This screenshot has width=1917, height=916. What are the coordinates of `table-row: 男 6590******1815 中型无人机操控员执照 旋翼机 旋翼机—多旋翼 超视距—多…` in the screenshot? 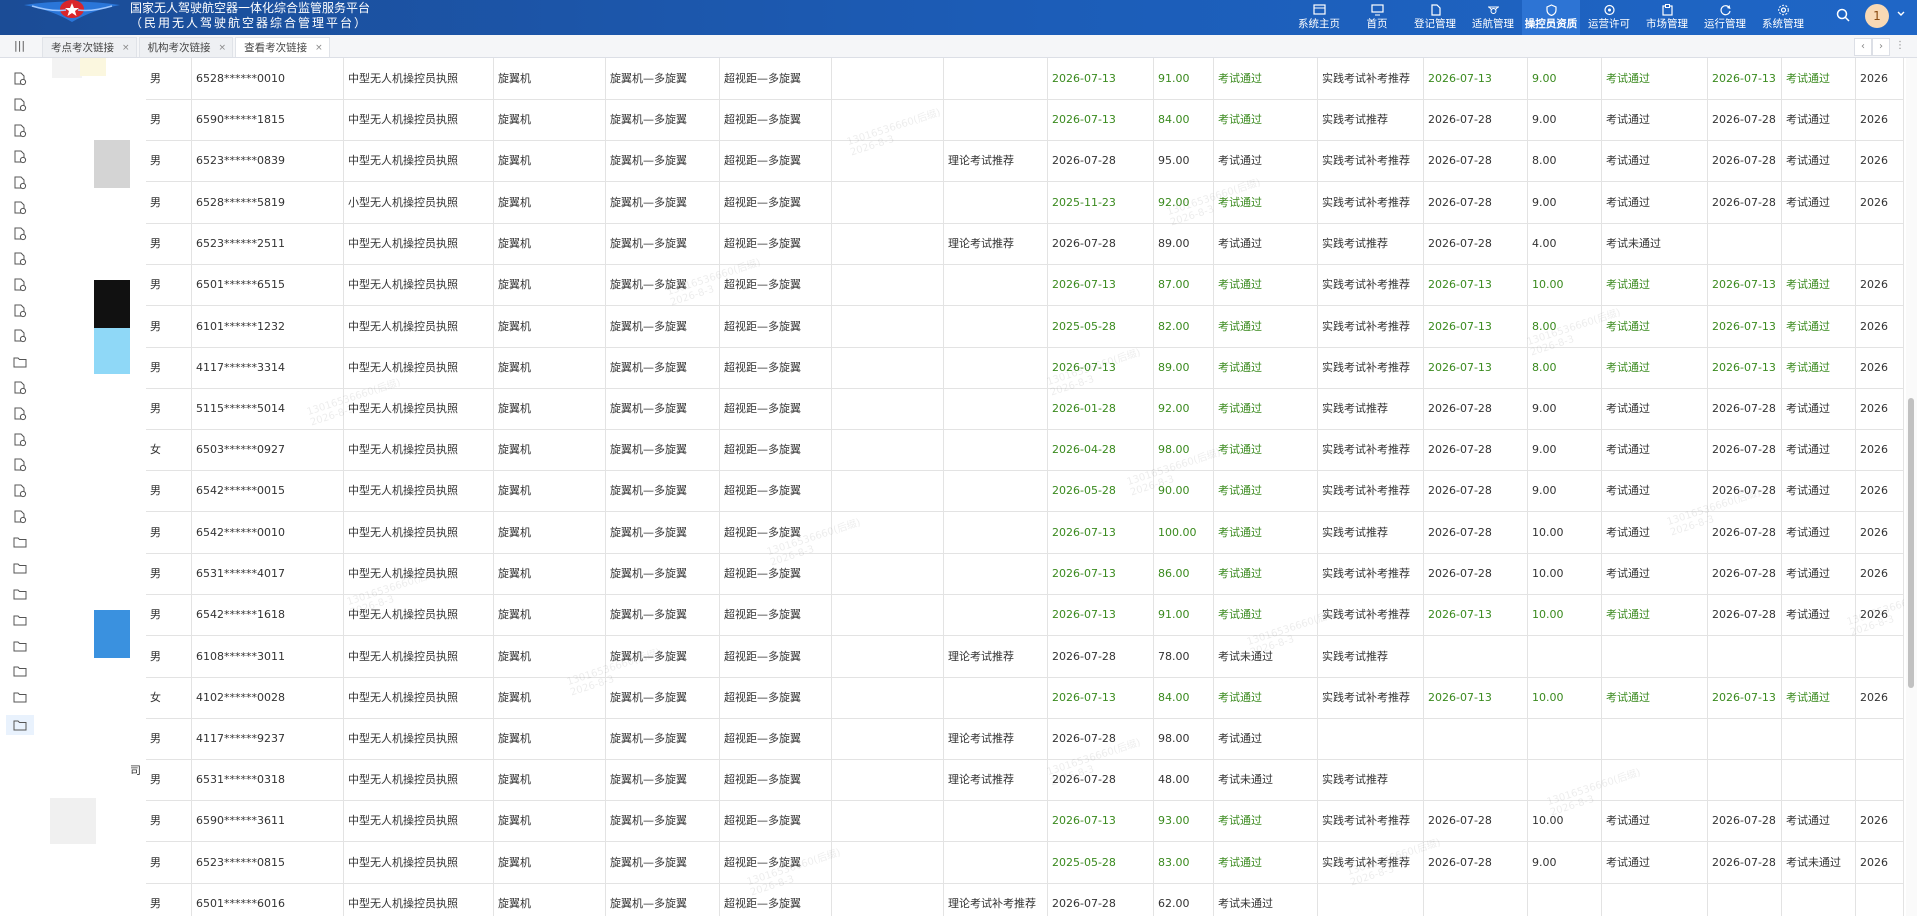 It's located at (1025, 120).